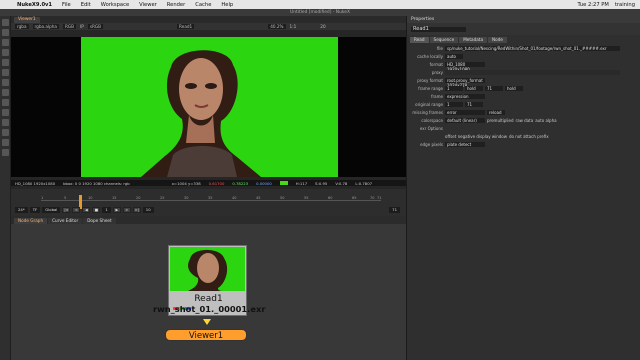  Describe the element at coordinates (5, 92) in the screenshot. I see `merge-tool-icon` at that location.